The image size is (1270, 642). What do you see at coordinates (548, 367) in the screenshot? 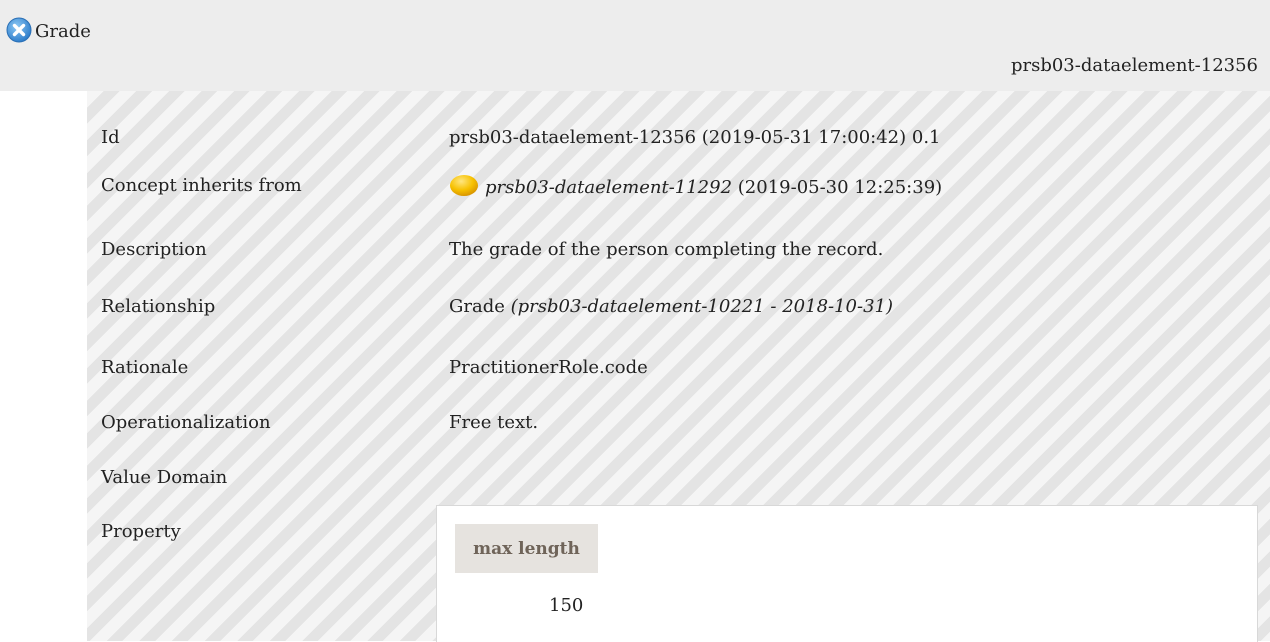
I see `rationale-value: PractitionerRole.code` at bounding box center [548, 367].